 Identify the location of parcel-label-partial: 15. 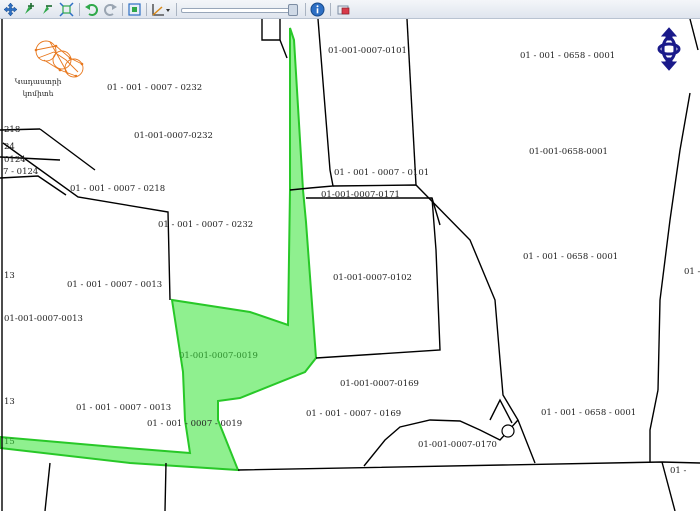
(9, 442).